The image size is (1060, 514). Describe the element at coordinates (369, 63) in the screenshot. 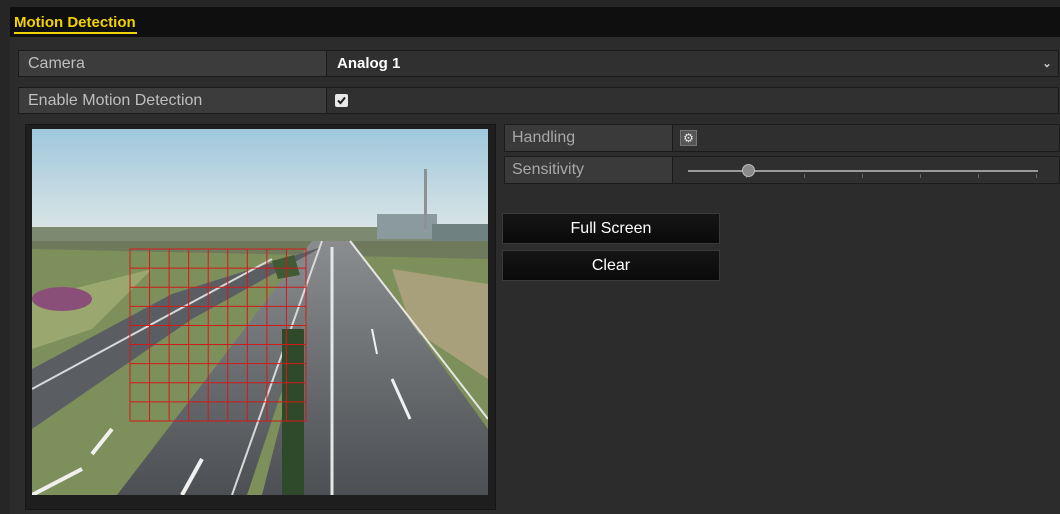

I see `camera-value: Analog 1` at that location.